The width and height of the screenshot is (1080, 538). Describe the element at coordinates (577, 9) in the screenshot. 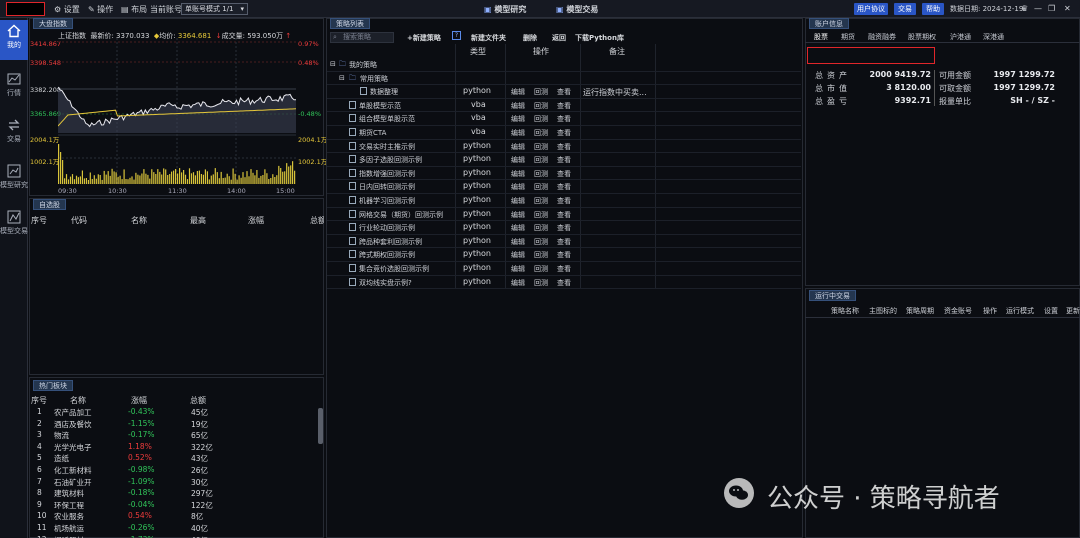

I see `tab-model-trading: ▣ 模型交易` at that location.